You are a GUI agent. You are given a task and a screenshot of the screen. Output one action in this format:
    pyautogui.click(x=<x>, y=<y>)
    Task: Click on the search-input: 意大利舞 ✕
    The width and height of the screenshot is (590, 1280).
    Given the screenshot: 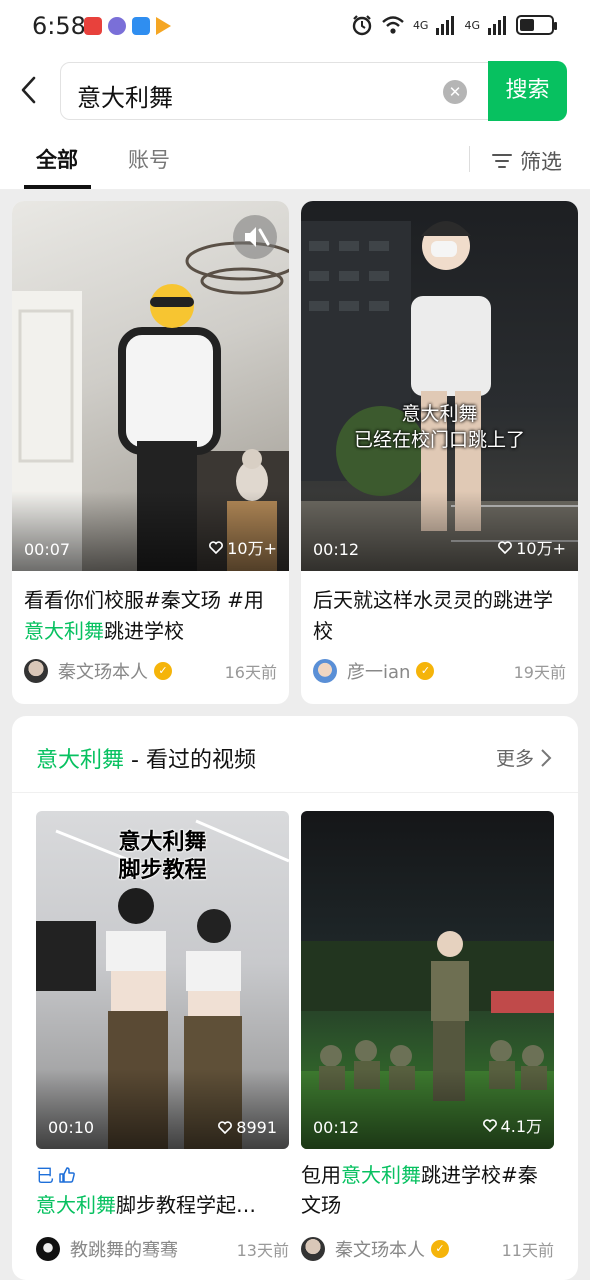 What is the action you would take?
    pyautogui.click(x=275, y=91)
    